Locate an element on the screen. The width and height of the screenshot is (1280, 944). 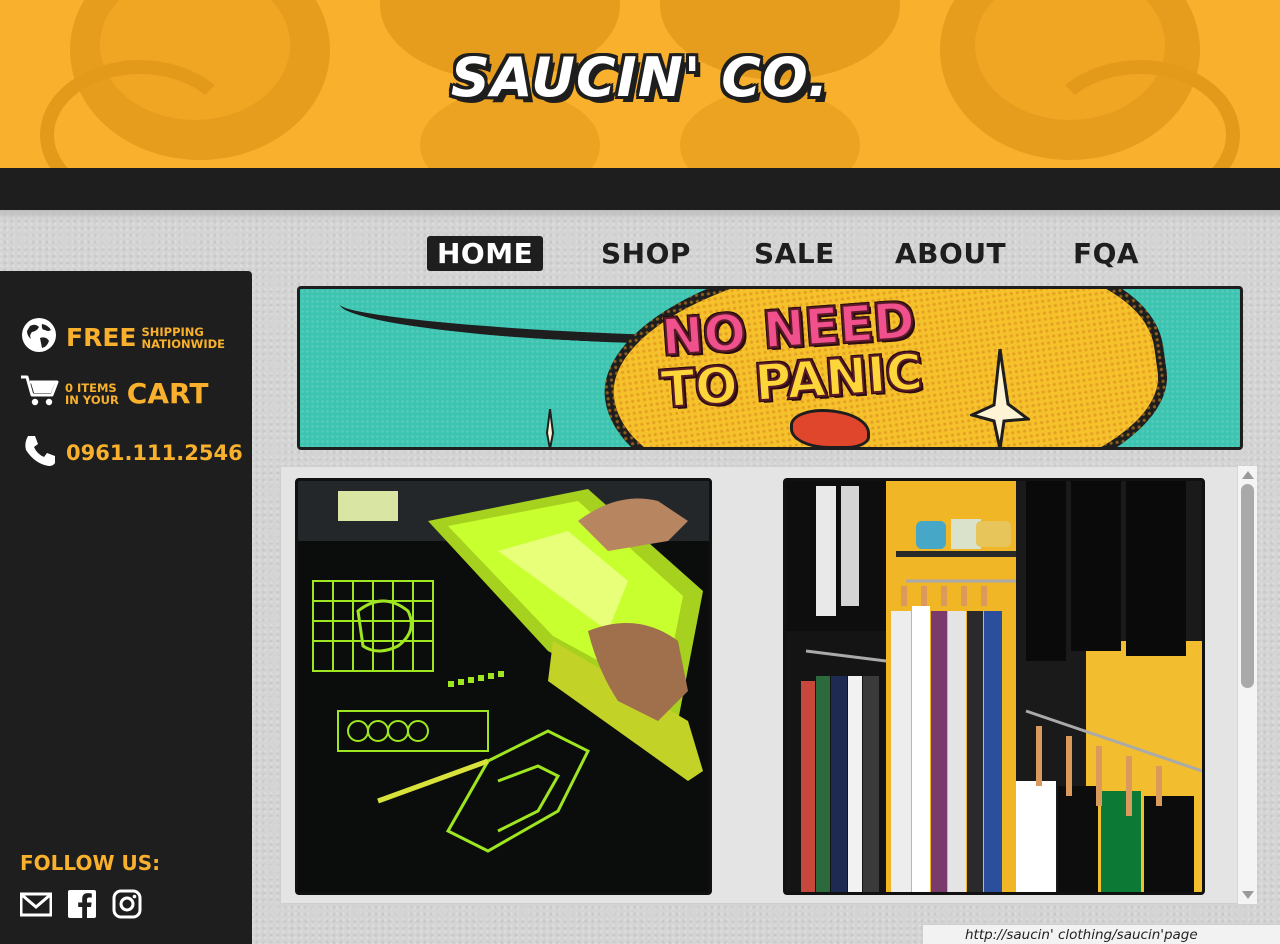
shipping-subtext: SHIPPING NATIONWIDE is located at coordinates (183, 338).